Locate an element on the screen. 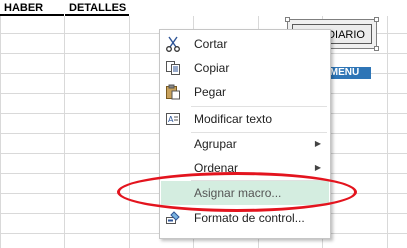  copy-icon is located at coordinates (173, 68).